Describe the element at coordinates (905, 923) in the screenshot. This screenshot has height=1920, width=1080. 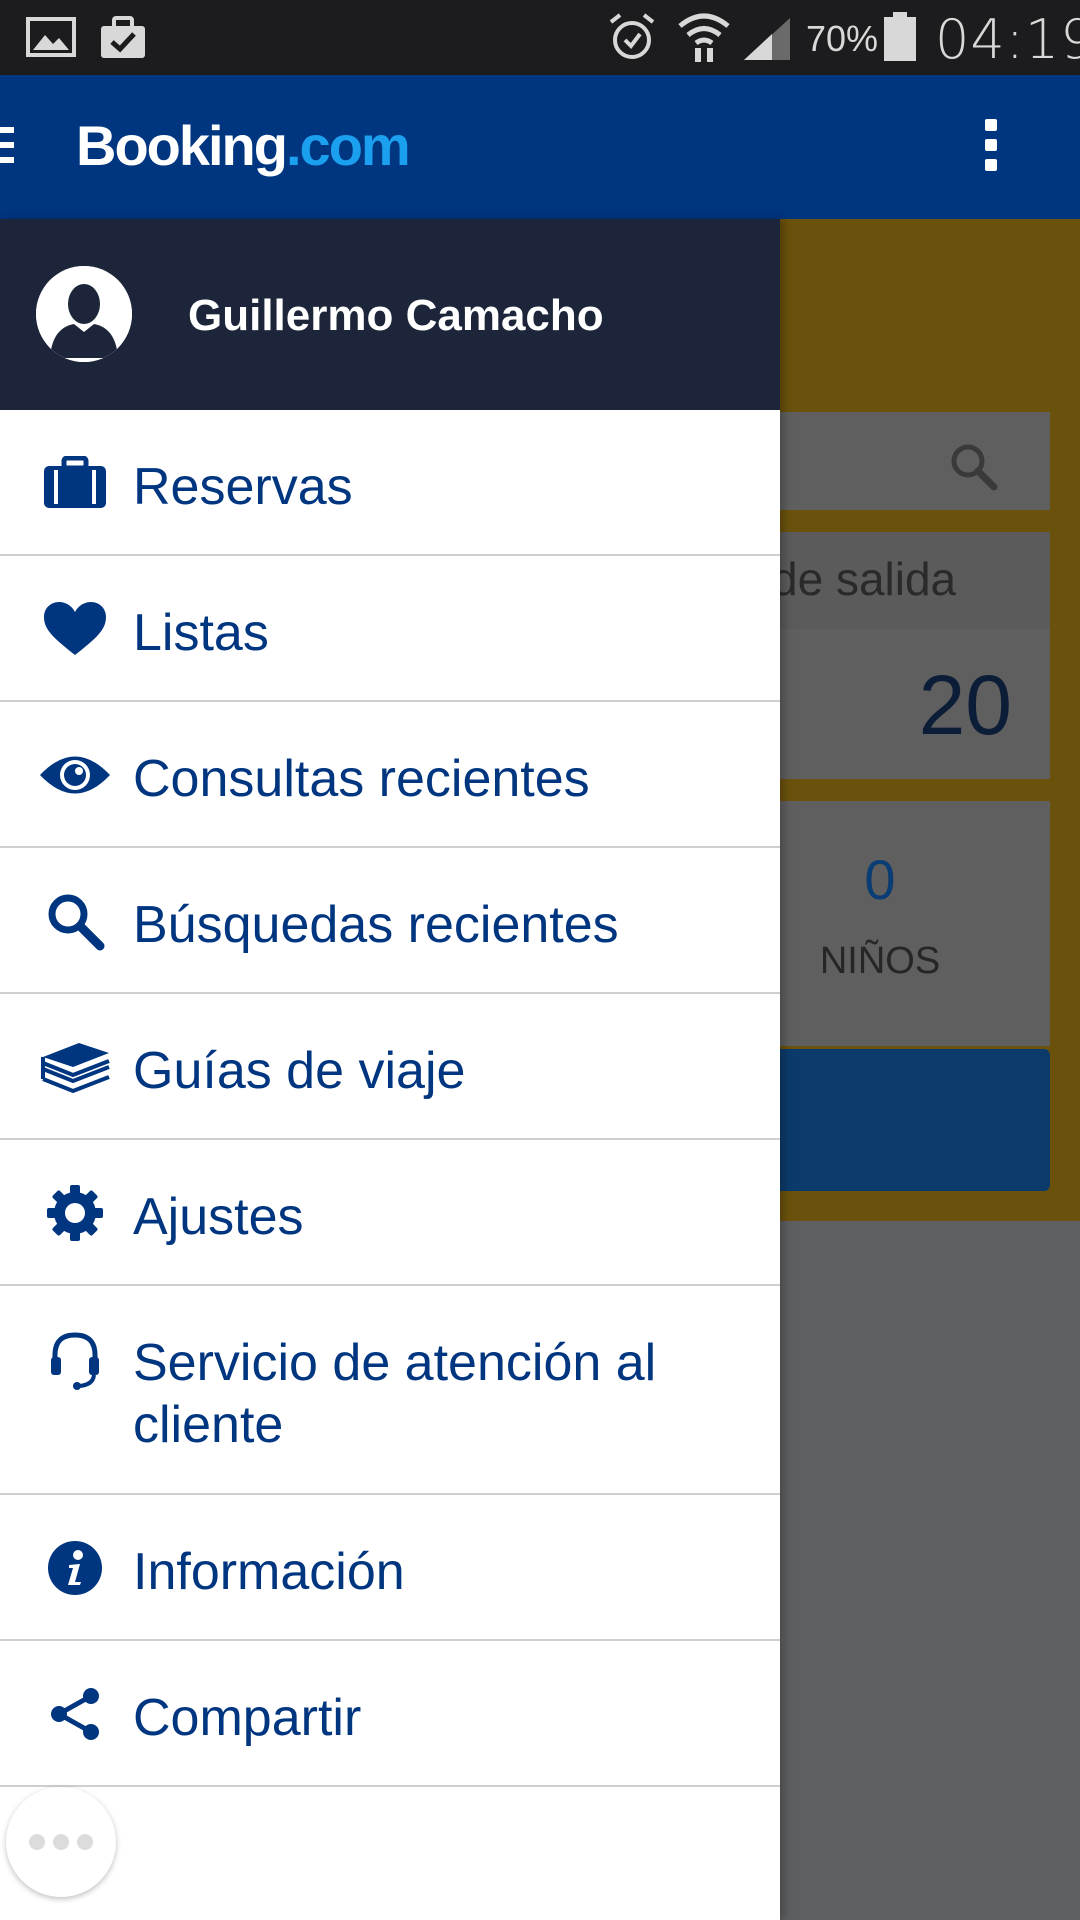
I see `guests-box` at that location.